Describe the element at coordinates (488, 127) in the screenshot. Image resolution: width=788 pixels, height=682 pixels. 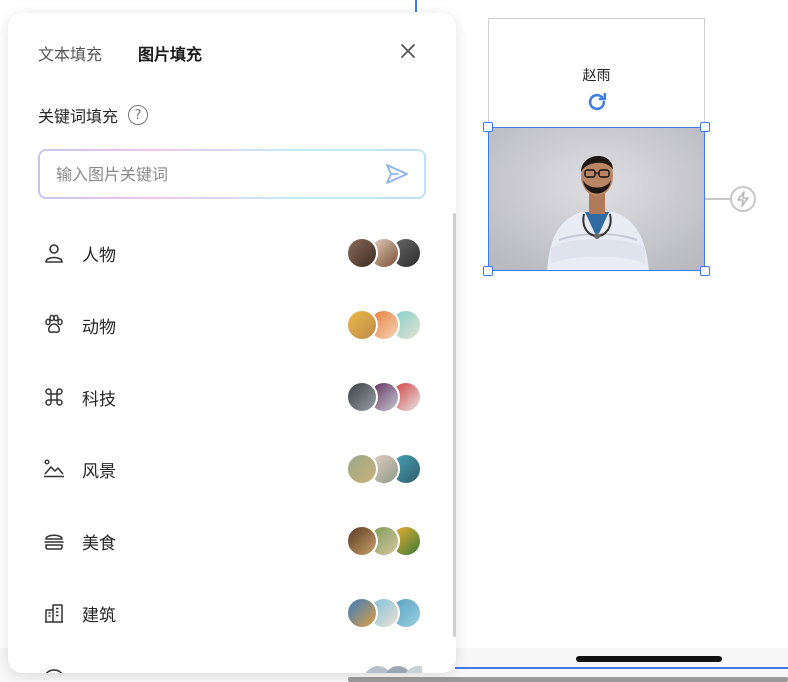
I see `resize-handle-top-left` at that location.